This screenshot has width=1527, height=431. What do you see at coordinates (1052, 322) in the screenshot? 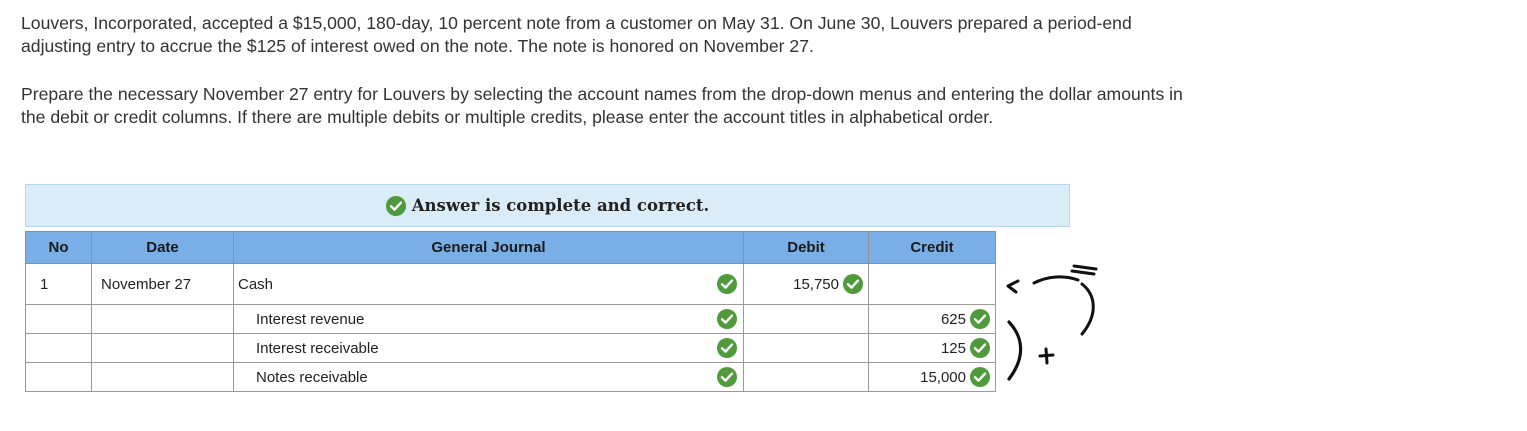
I see `handwritten-annotation` at bounding box center [1052, 322].